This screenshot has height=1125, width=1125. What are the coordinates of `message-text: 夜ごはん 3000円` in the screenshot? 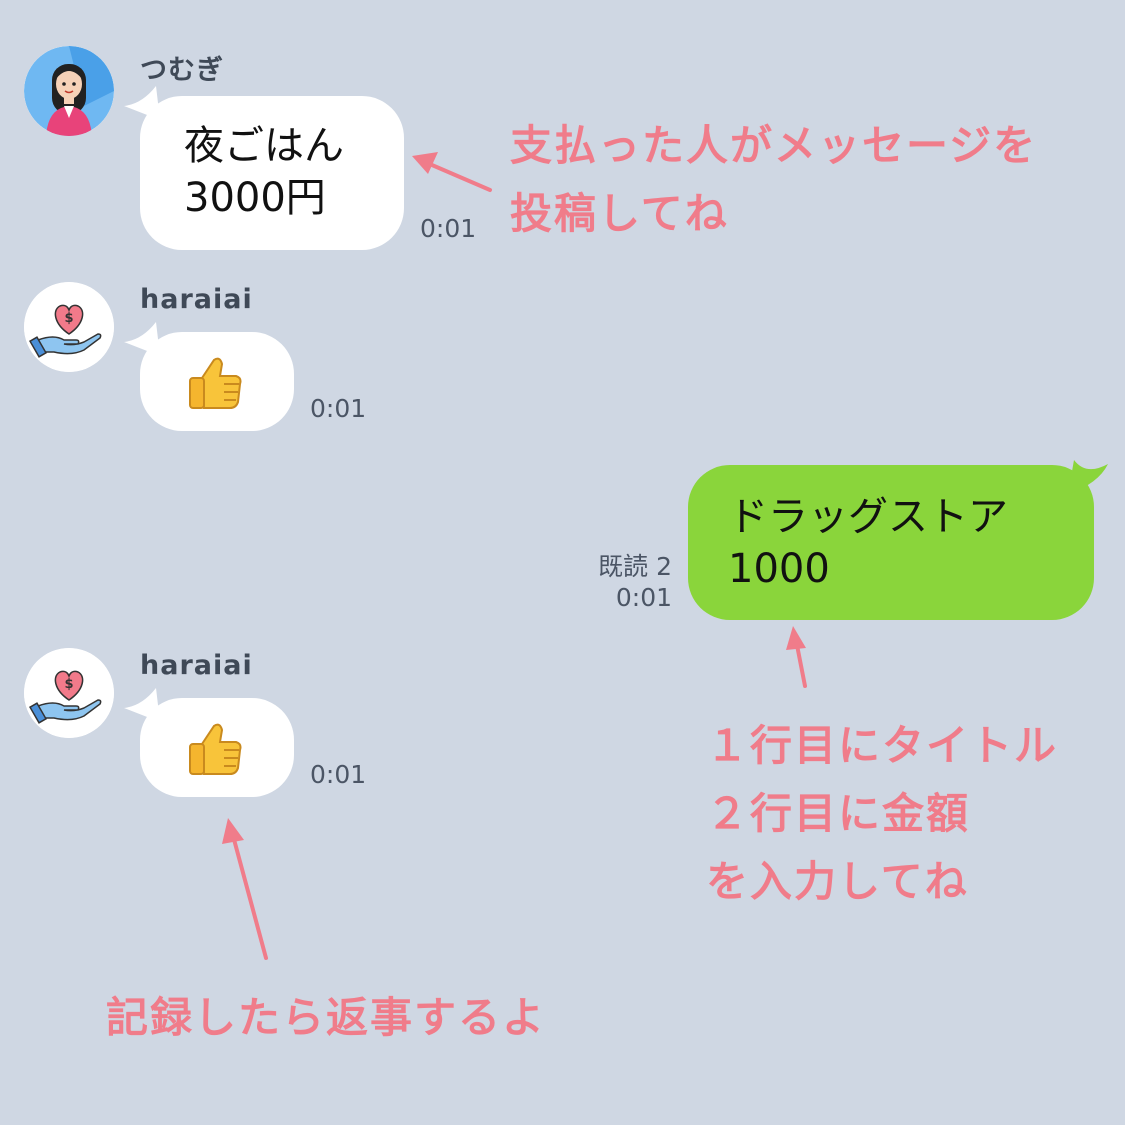 It's located at (264, 172).